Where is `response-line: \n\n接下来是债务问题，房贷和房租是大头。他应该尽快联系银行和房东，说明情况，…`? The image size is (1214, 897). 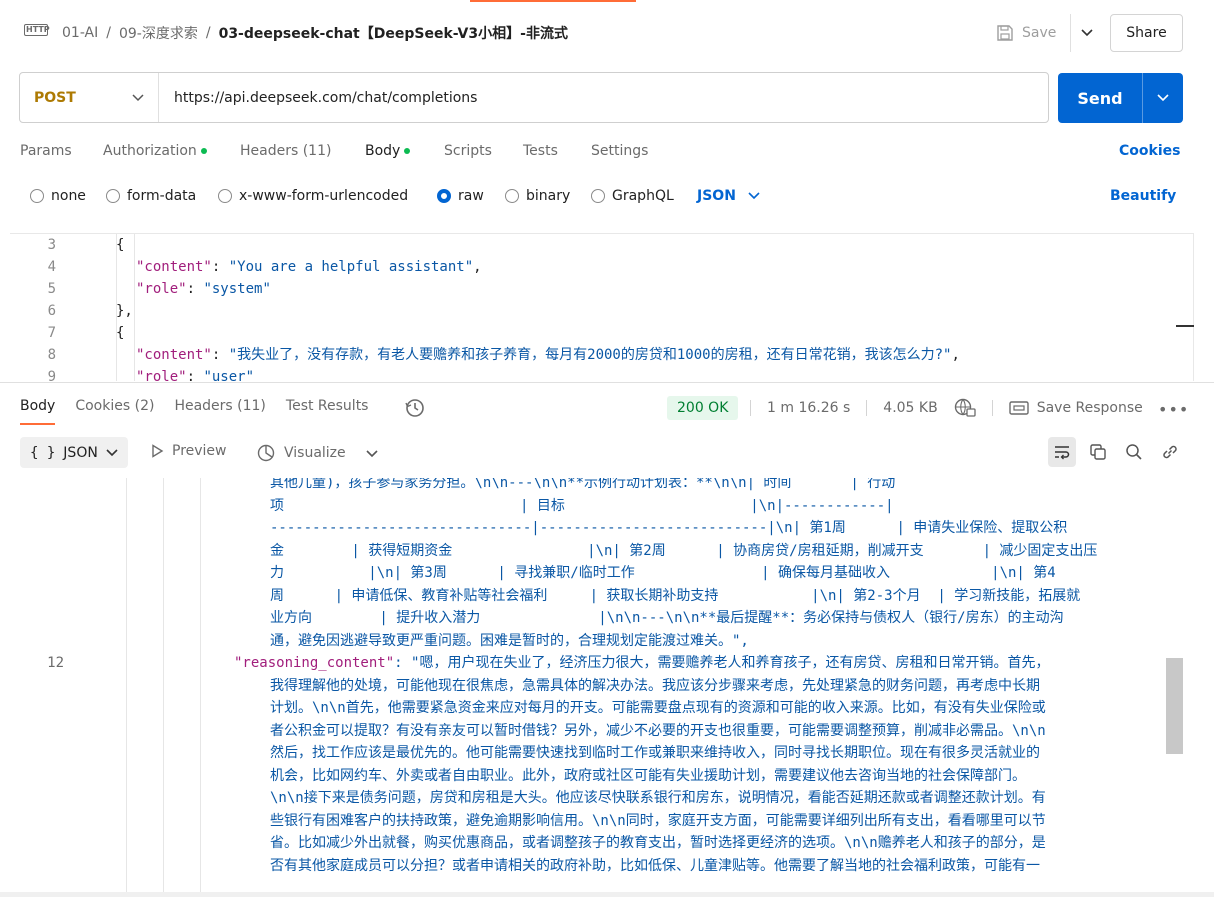 response-line: \n\n接下来是债务问题，房贷和房租是大头。他应该尽快联系银行和房东，说明情况，… is located at coordinates (658, 798).